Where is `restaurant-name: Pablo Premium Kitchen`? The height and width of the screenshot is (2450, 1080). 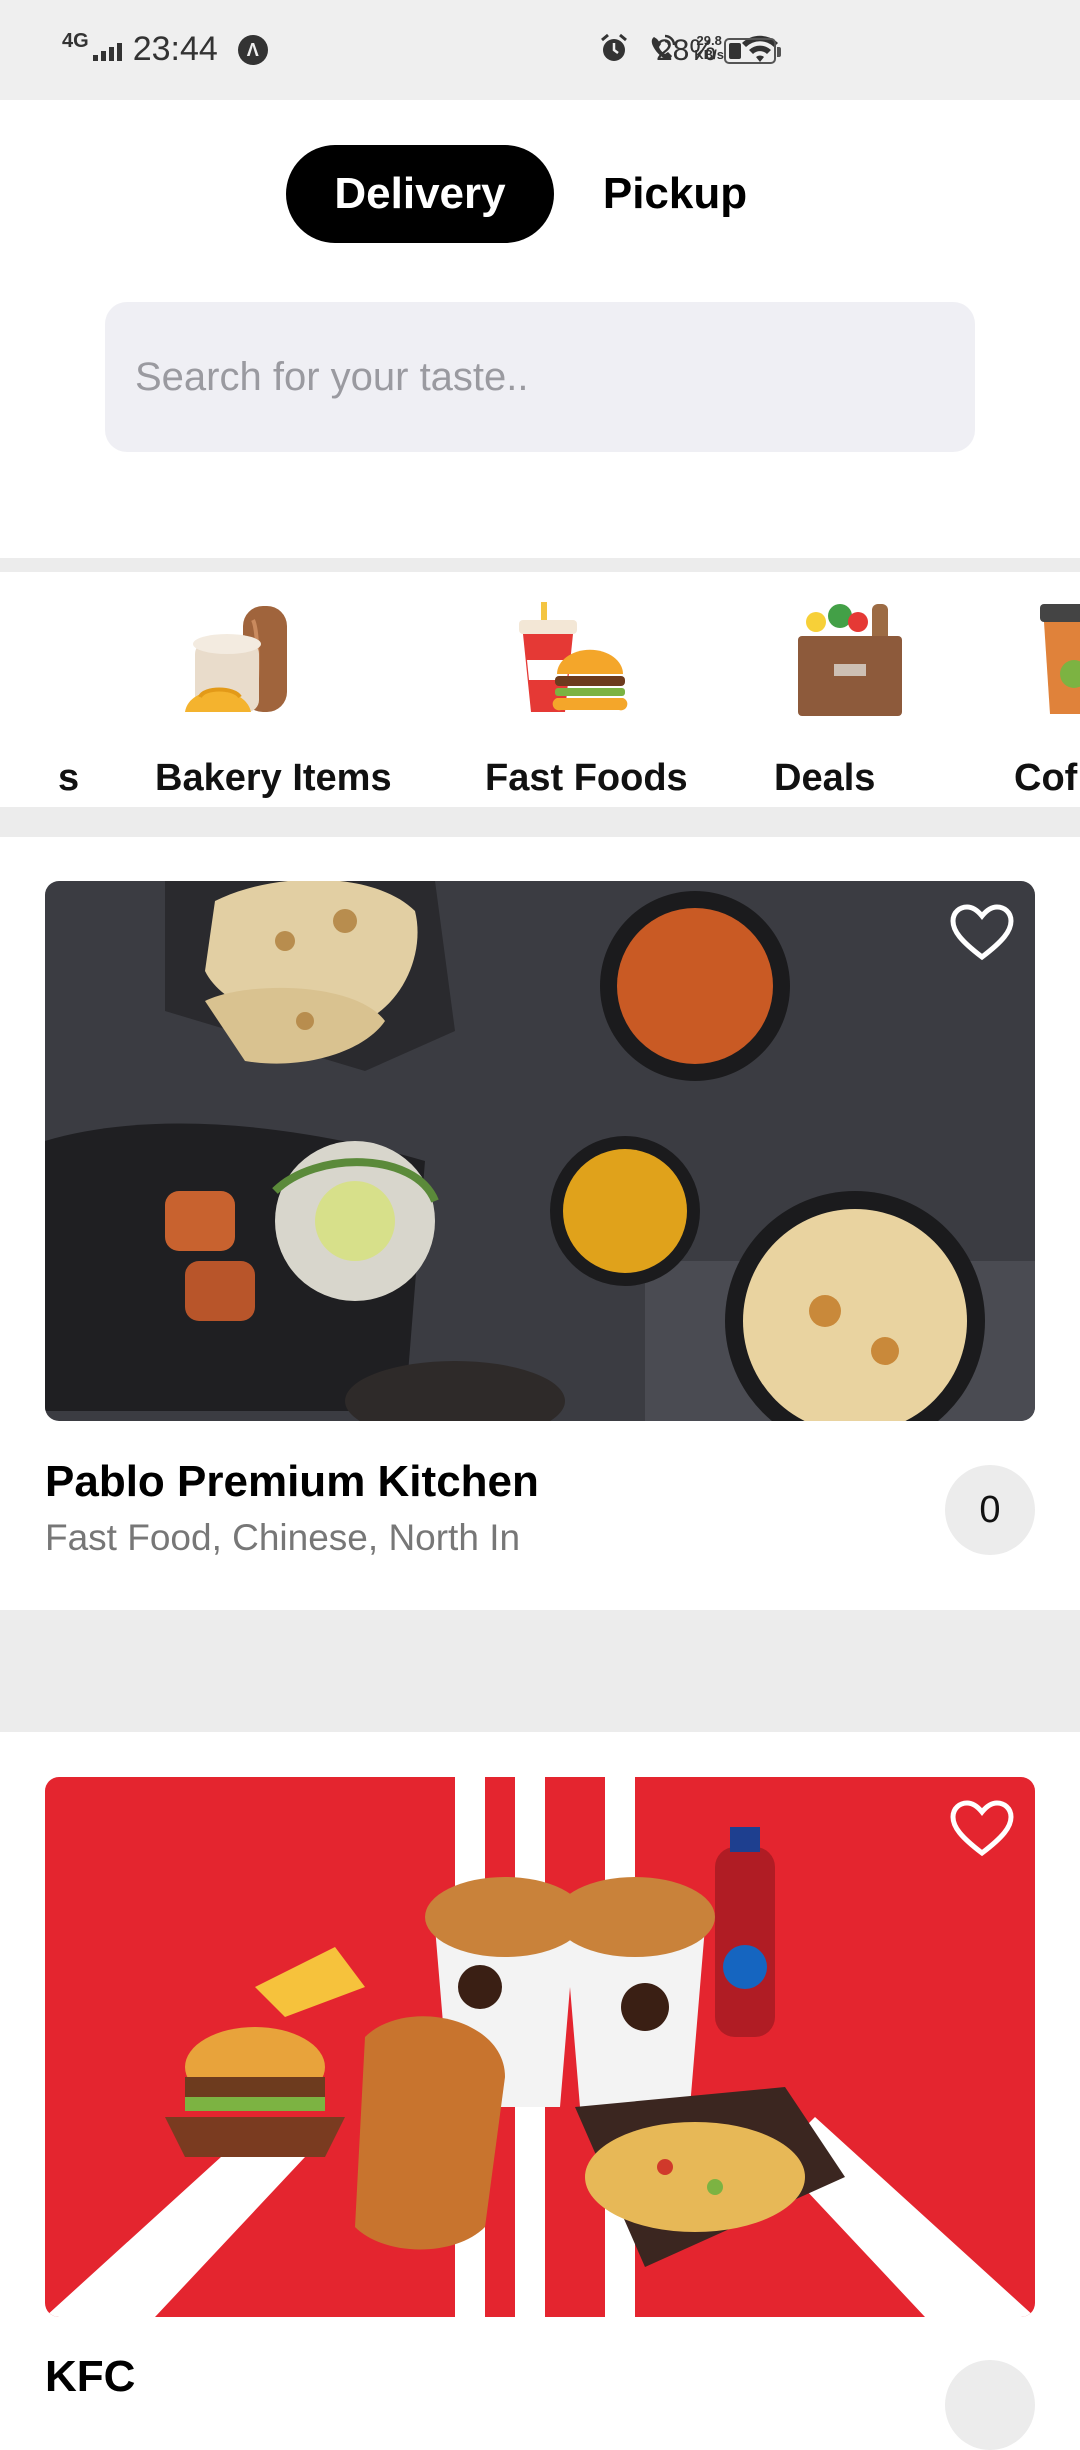
restaurant-name: Pablo Premium Kitchen is located at coordinates (292, 1481).